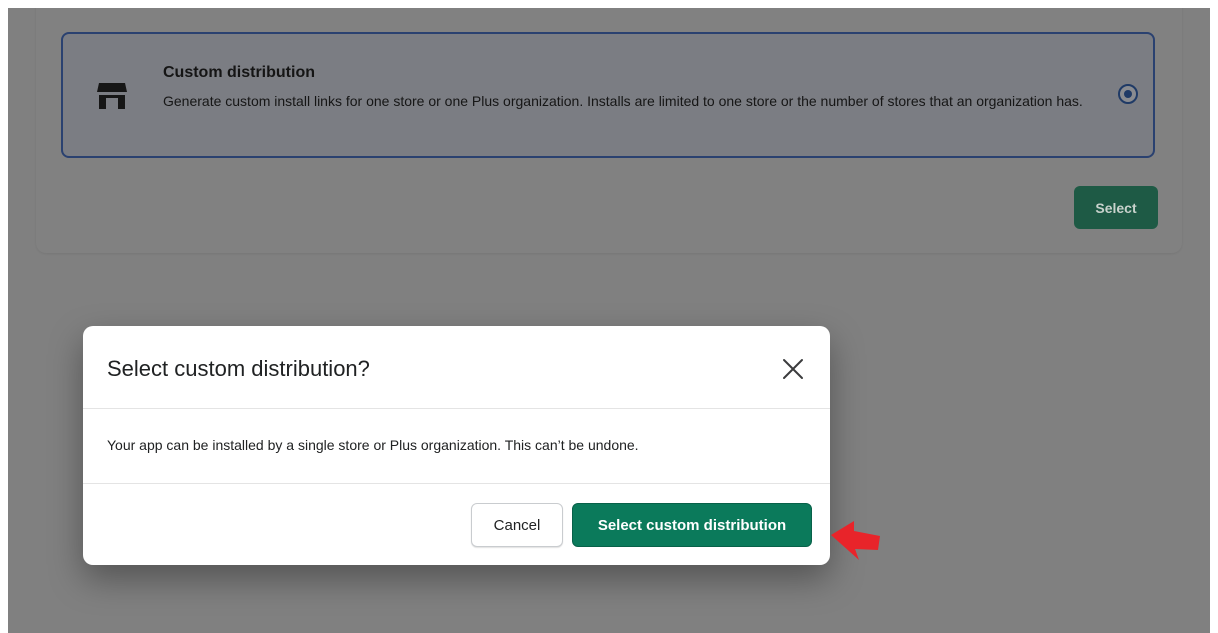 This screenshot has height=633, width=1218. Describe the element at coordinates (855, 540) in the screenshot. I see `red-arrow-icon` at that location.